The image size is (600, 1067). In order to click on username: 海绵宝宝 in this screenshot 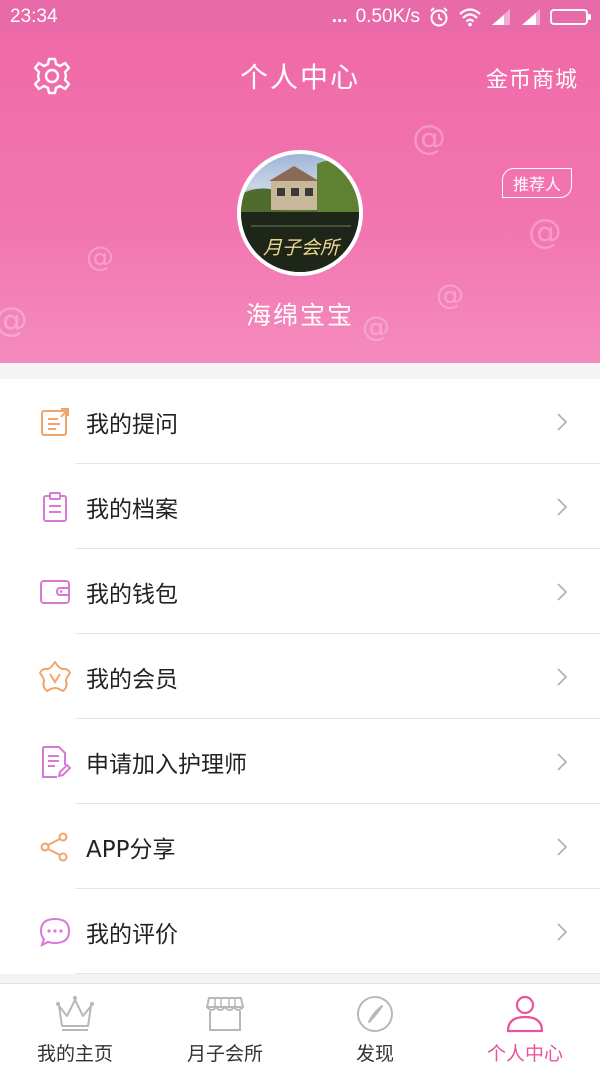, I will do `click(299, 315)`.